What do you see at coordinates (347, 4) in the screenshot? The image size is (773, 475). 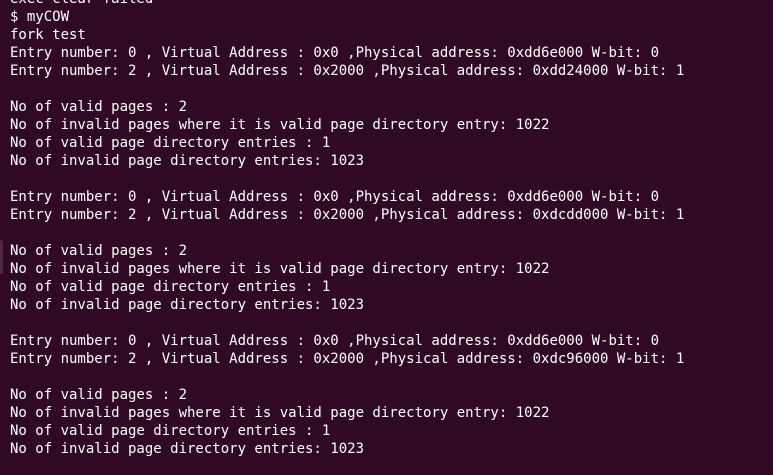 I see `output-line: exec clear failed` at bounding box center [347, 4].